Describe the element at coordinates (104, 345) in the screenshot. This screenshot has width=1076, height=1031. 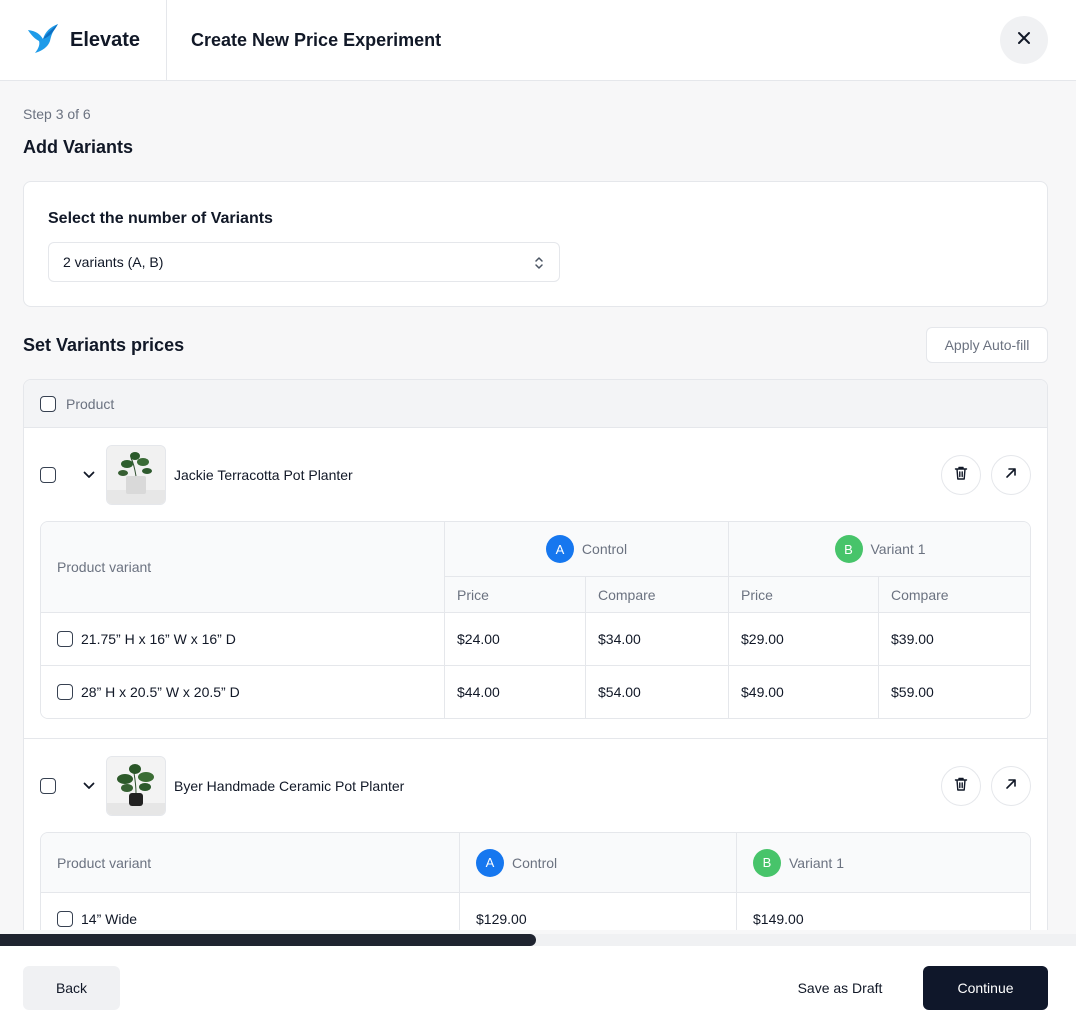
I see `section-heading-set-prices: Set Variants prices` at that location.